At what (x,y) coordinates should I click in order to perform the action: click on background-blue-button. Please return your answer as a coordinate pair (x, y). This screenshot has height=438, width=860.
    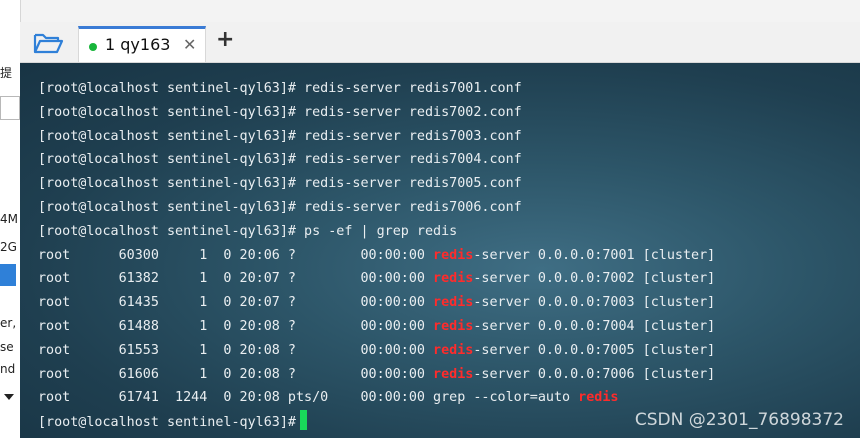
    Looking at the image, I should click on (8, 275).